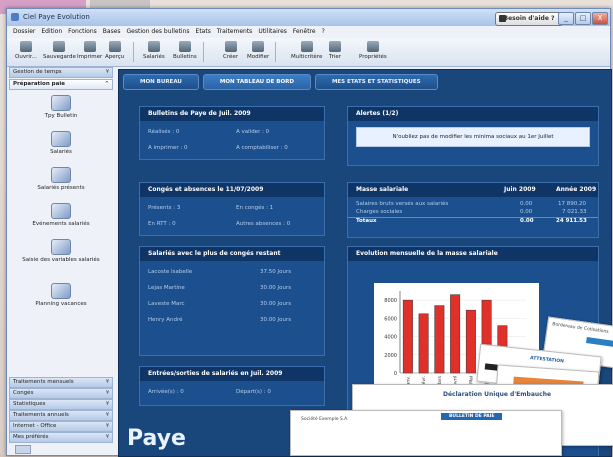  Describe the element at coordinates (583, 18) in the screenshot. I see `maximize-button: □` at that location.